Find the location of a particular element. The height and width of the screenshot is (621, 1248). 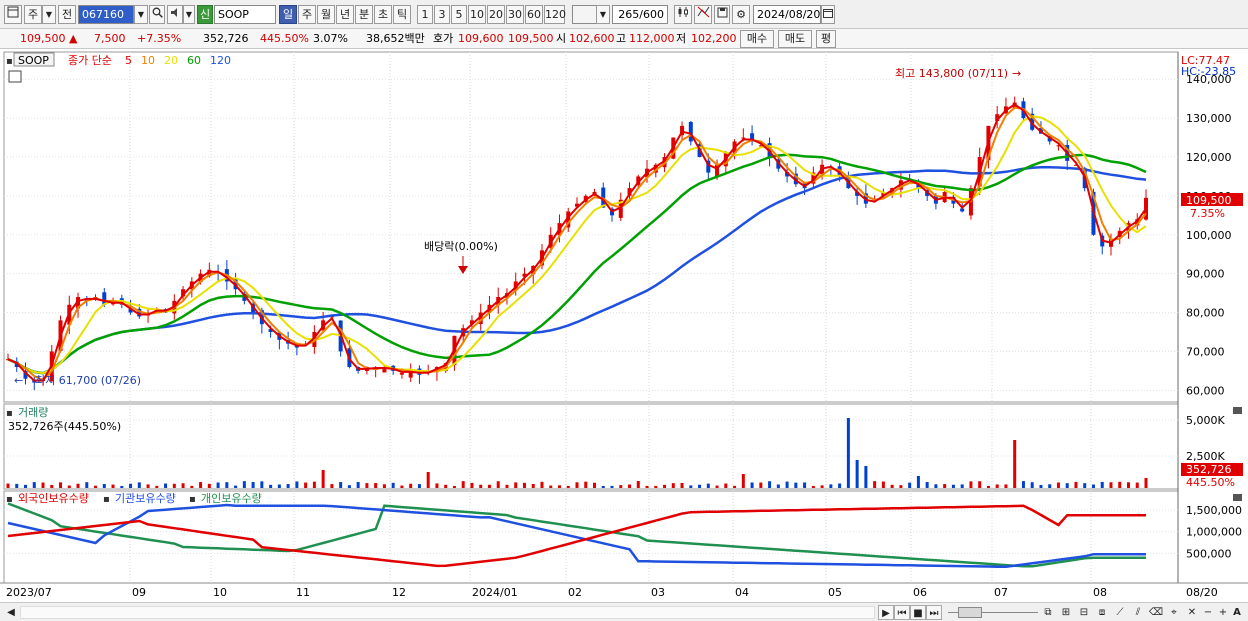

gear-icon: ⚙ is located at coordinates (741, 14).